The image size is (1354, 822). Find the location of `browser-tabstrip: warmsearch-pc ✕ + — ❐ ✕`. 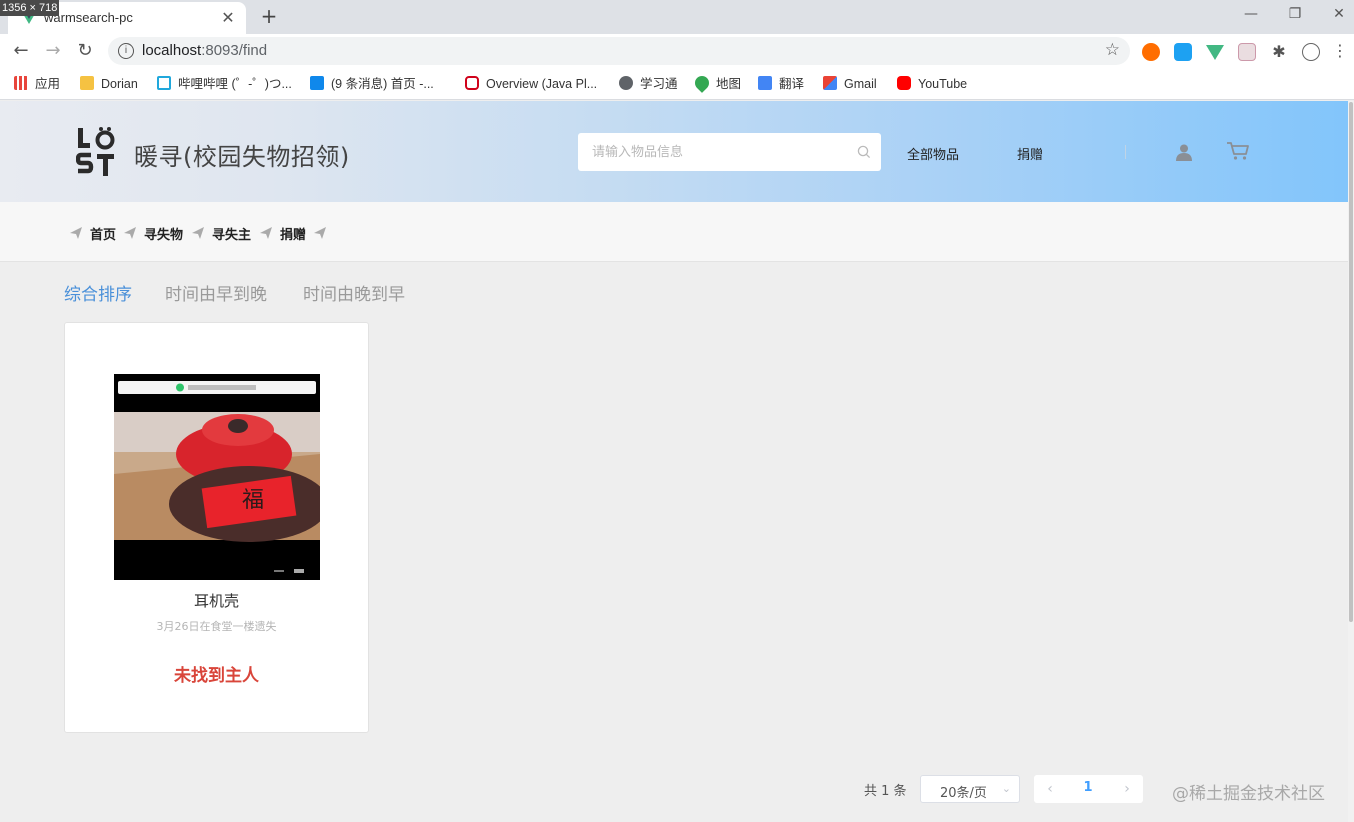

browser-tabstrip: warmsearch-pc ✕ + — ❐ ✕ is located at coordinates (677, 17).